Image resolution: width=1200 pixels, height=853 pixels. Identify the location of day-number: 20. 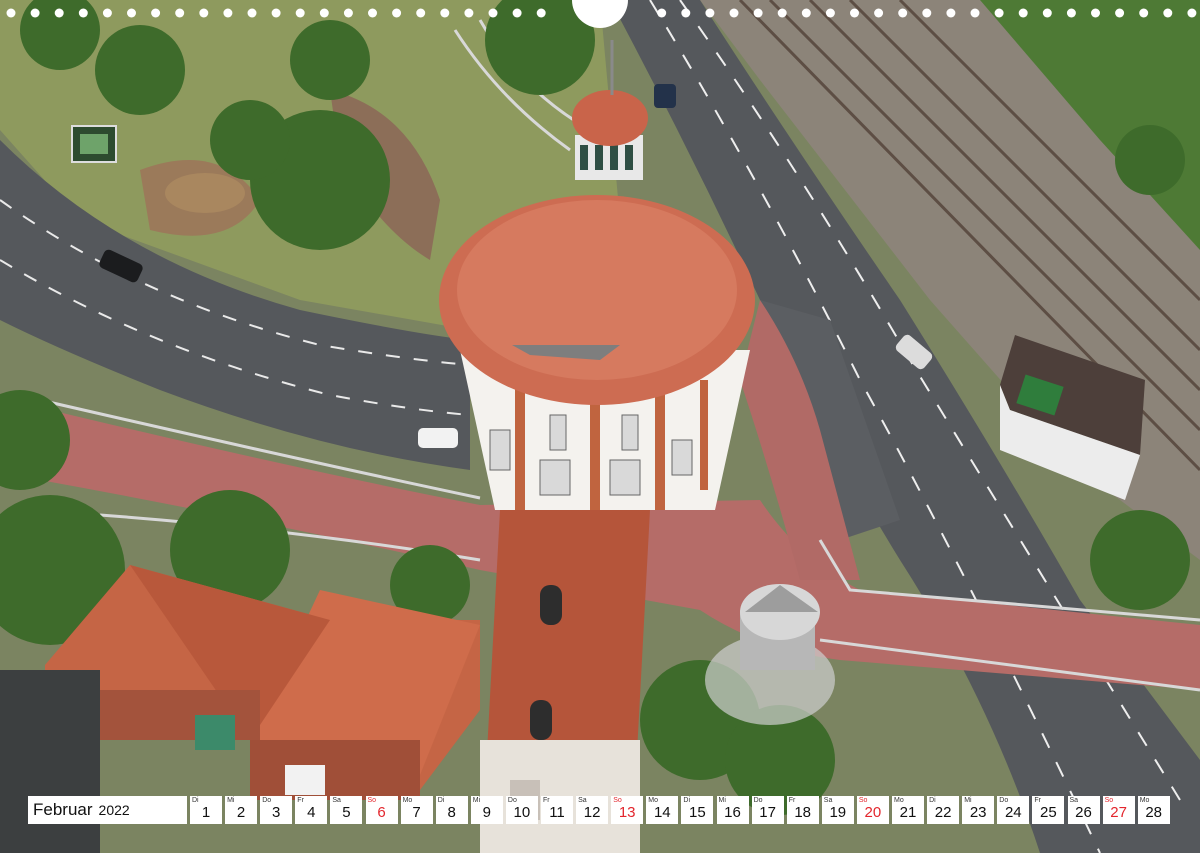
(873, 812).